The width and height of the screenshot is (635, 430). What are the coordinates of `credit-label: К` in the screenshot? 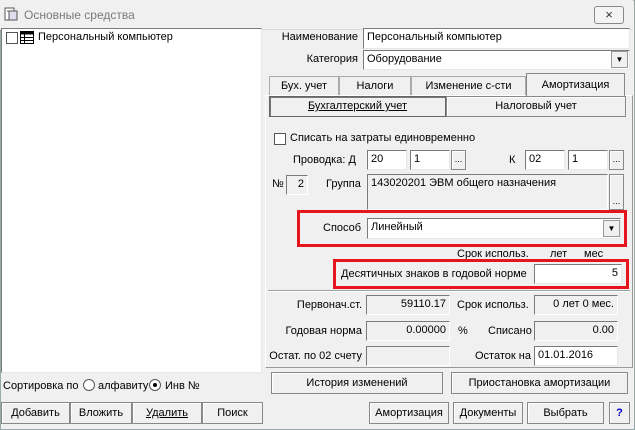 It's located at (512, 160).